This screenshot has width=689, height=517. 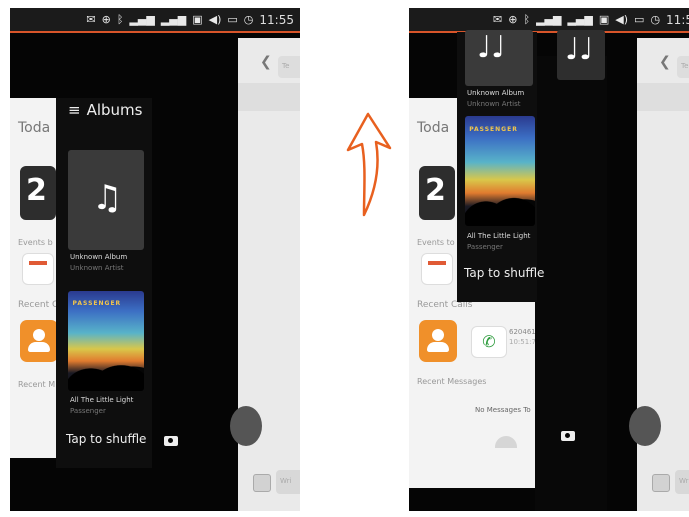 I want to click on album-art-peek: ♩♩, so click(x=581, y=55).